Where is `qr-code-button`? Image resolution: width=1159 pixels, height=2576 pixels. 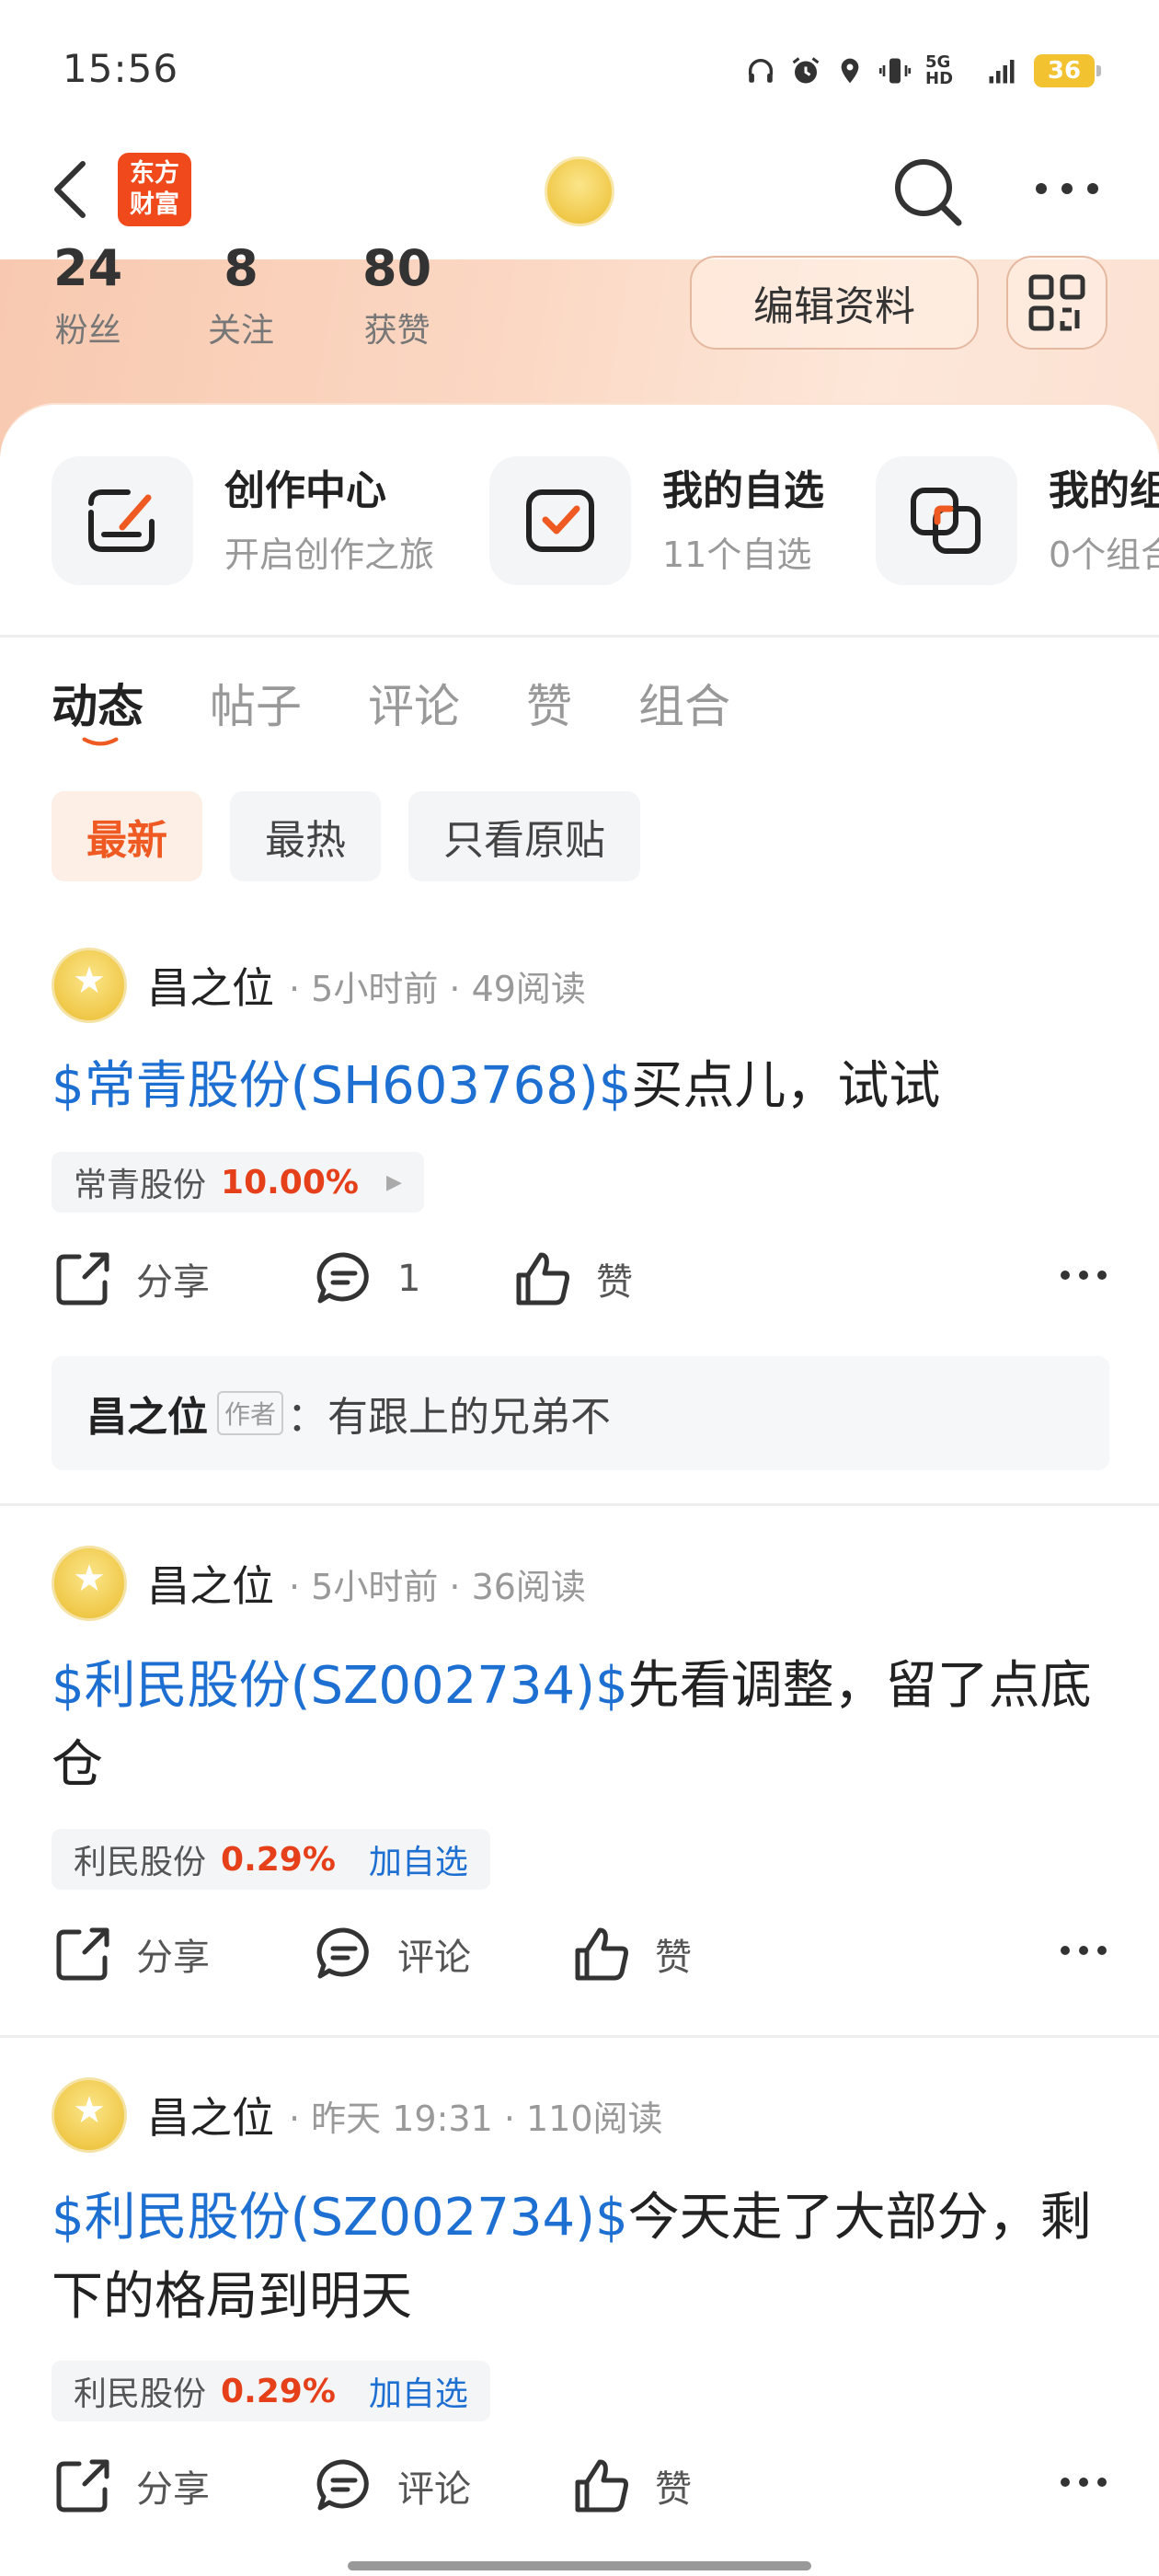 qr-code-button is located at coordinates (1056, 303).